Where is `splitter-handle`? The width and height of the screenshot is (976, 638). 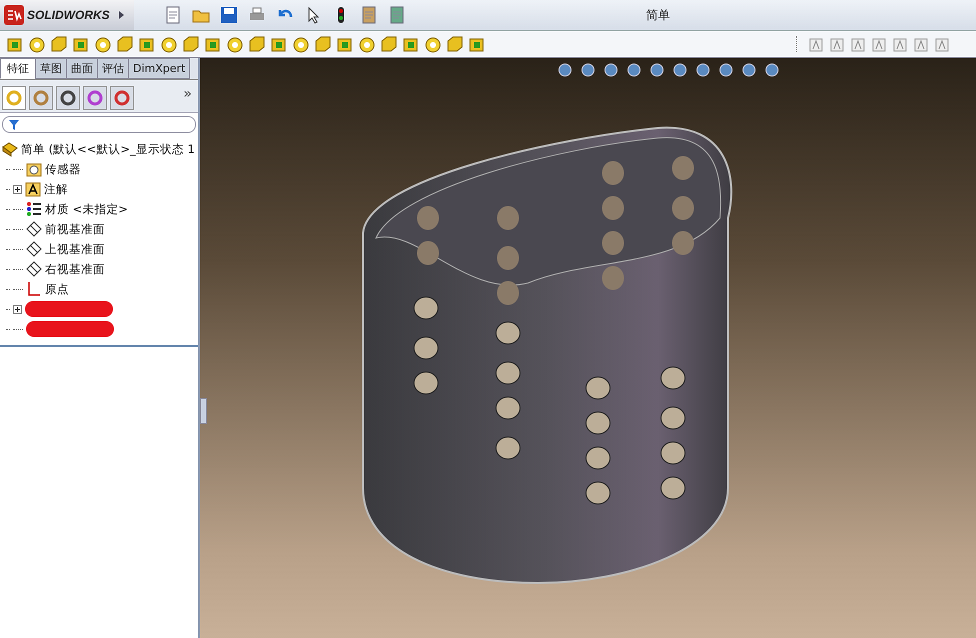 splitter-handle is located at coordinates (203, 411).